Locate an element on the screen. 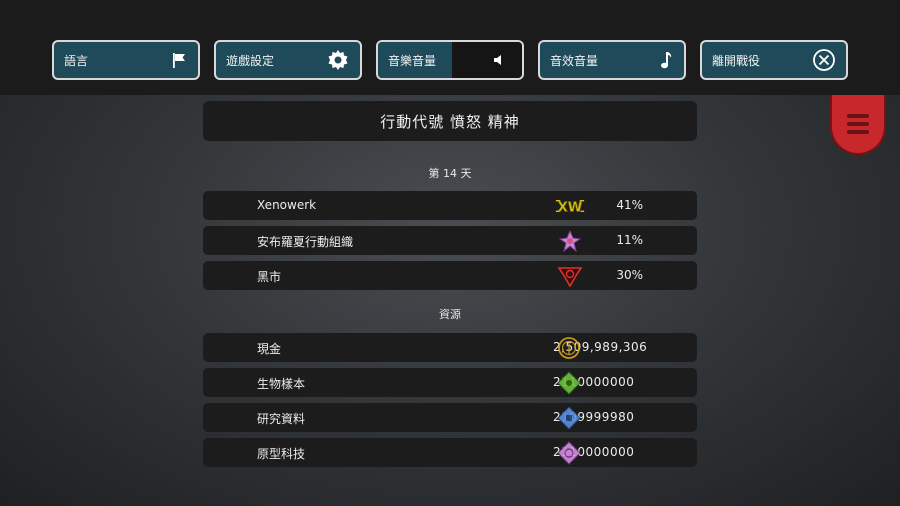 This screenshot has height=506, width=900. faction-row: 黑市 30% is located at coordinates (450, 275).